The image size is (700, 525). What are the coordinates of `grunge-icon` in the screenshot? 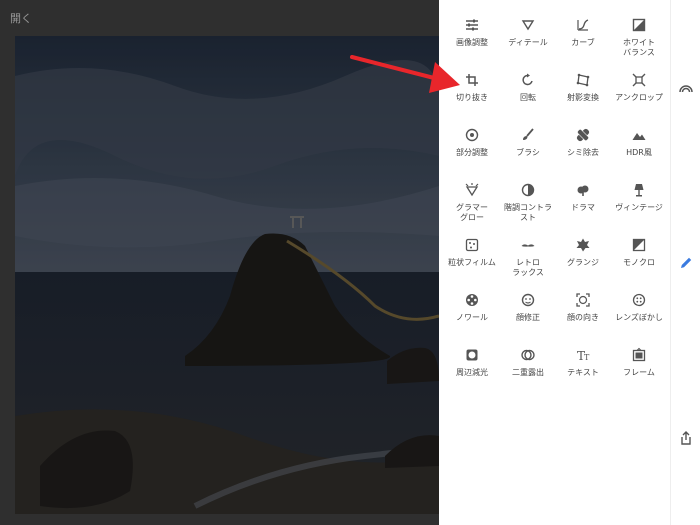 It's located at (583, 245).